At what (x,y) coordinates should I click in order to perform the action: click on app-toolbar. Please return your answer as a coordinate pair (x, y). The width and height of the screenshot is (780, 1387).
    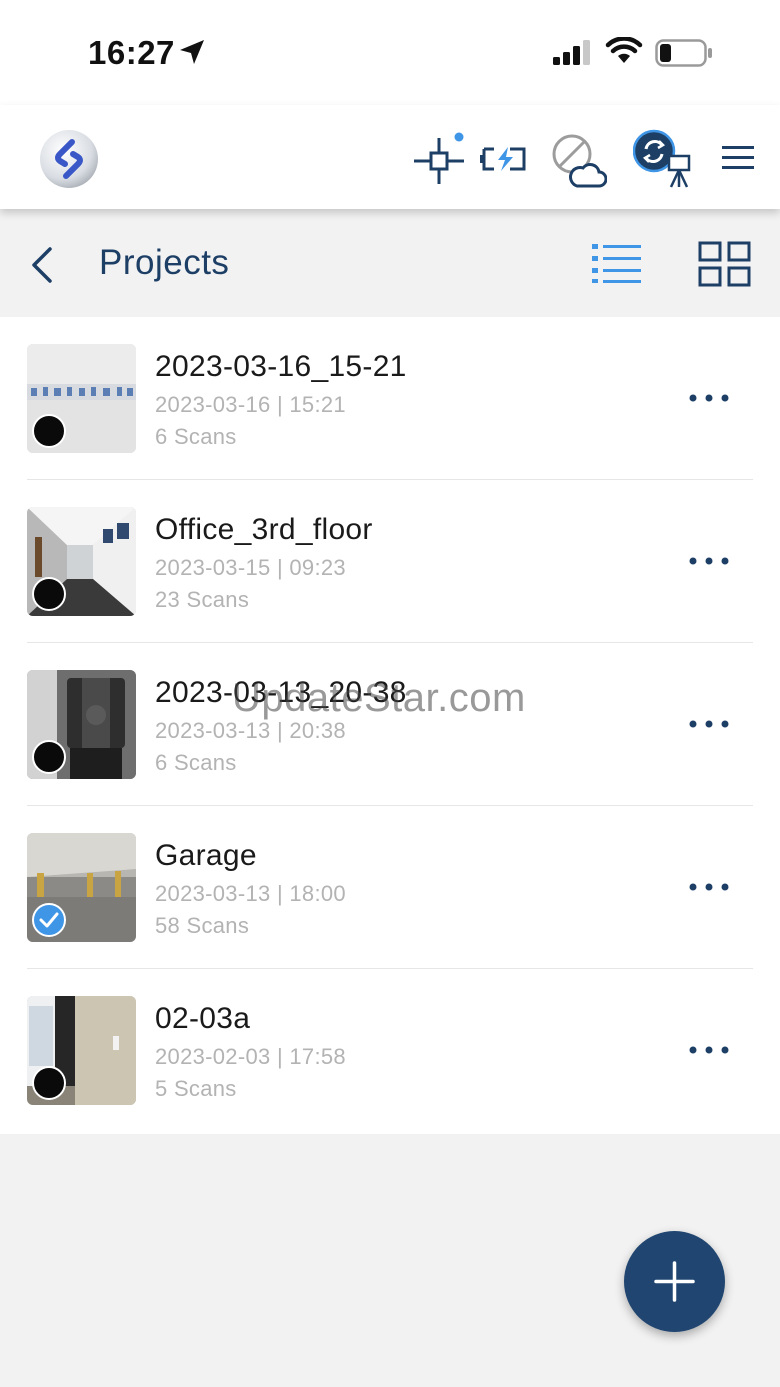
    Looking at the image, I should click on (390, 157).